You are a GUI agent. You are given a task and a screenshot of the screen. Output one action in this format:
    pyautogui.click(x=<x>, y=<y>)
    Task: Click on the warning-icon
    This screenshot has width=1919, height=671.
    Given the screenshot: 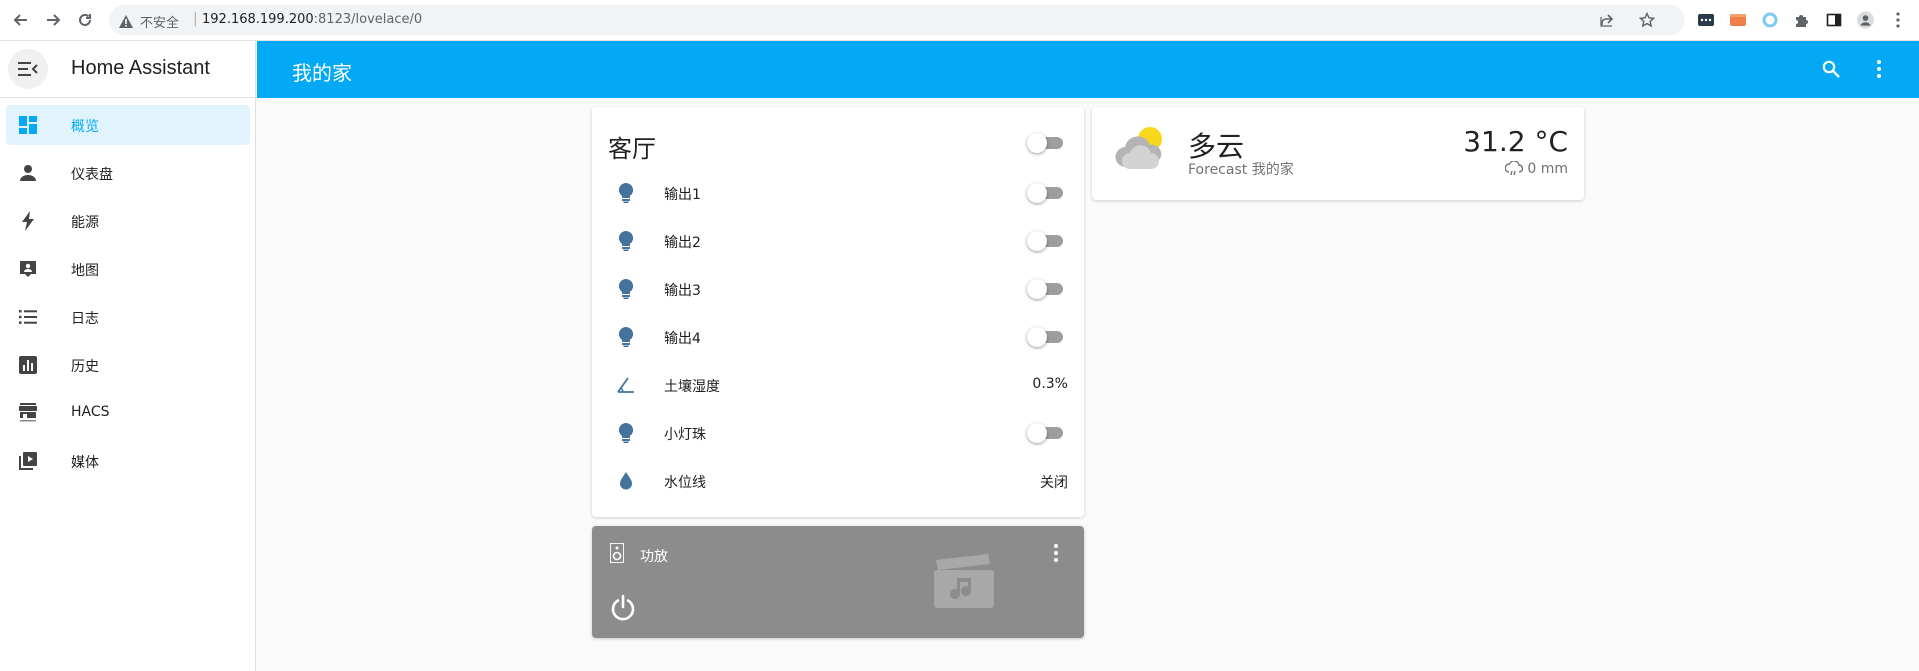 What is the action you would take?
    pyautogui.click(x=126, y=22)
    